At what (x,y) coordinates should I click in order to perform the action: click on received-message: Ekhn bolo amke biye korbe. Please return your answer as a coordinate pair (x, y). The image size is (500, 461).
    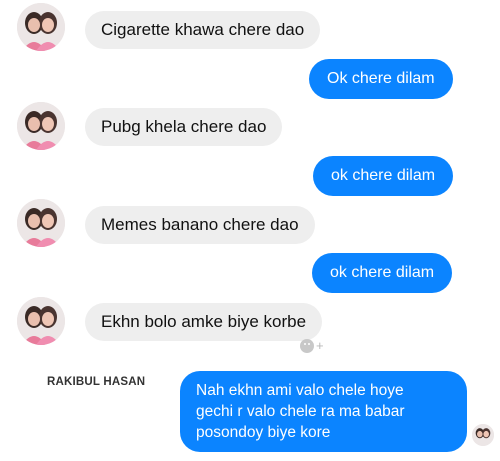
    Looking at the image, I should click on (204, 322).